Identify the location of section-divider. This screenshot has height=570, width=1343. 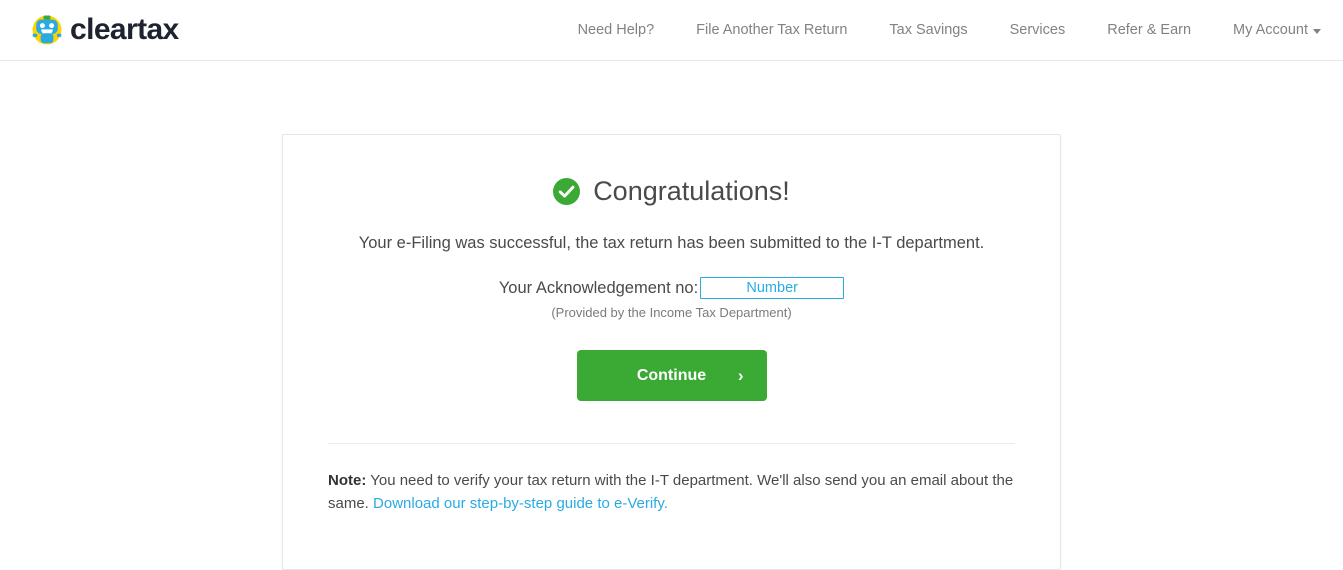
(671, 444).